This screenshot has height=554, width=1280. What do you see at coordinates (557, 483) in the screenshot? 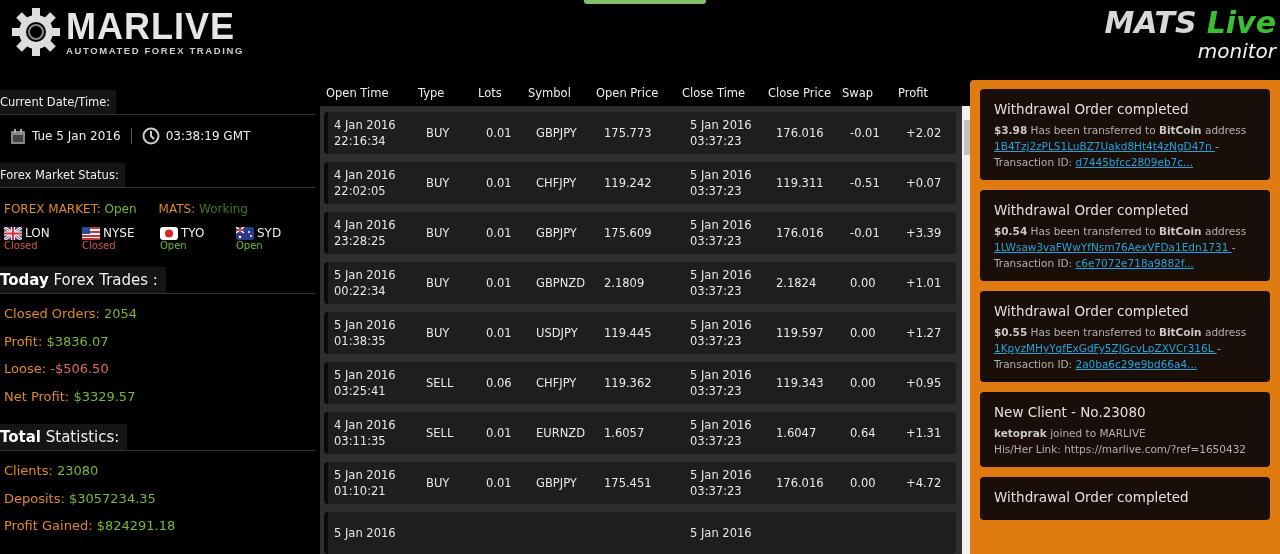
I see `table-cell-text: GBPJPY` at bounding box center [557, 483].